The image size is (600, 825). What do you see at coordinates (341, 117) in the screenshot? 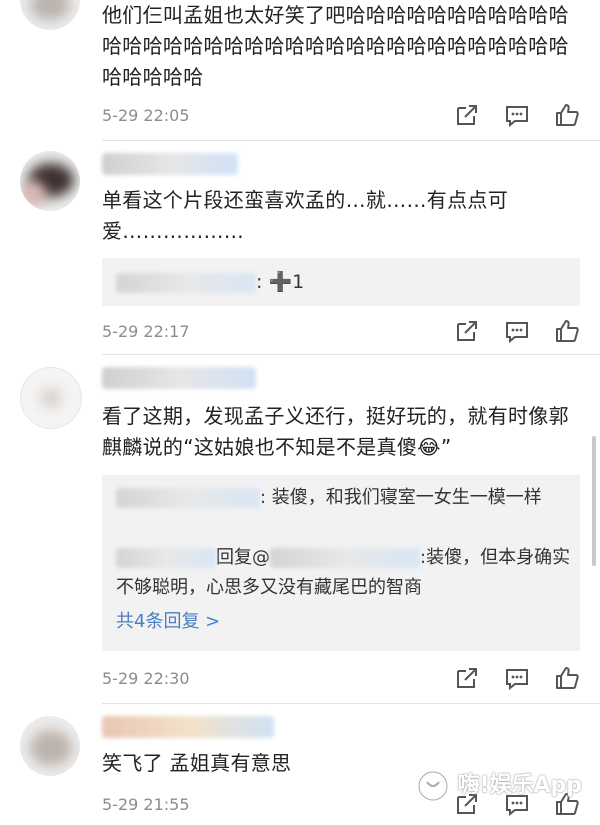
I see `comment-meta: 5-29 22:05` at bounding box center [341, 117].